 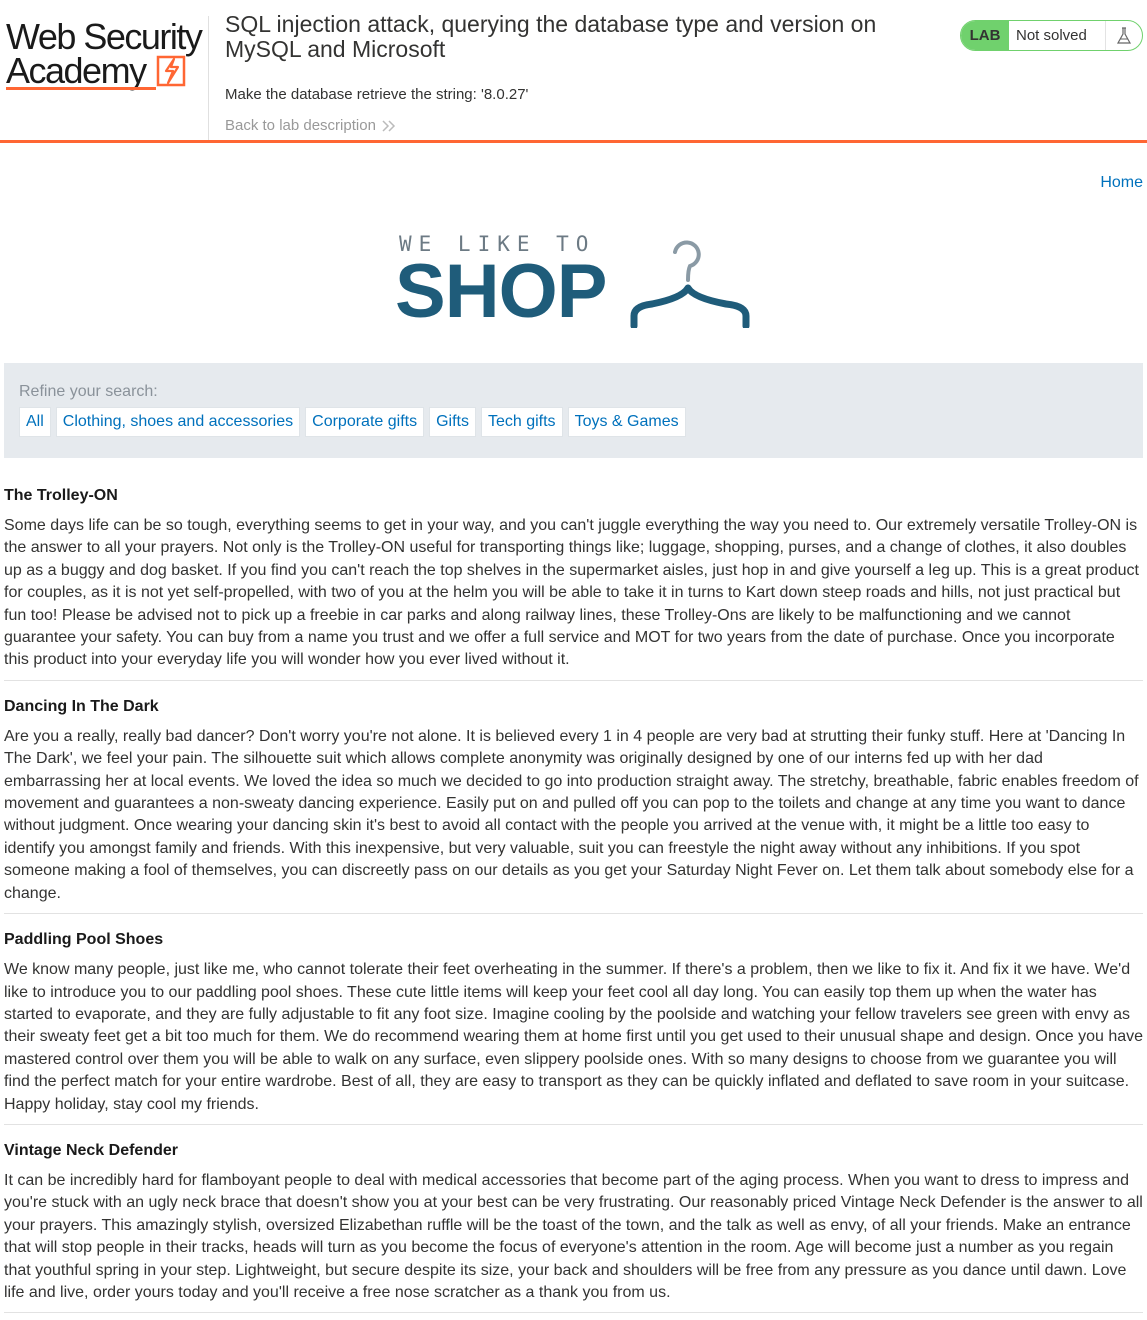 I want to click on lab-badge: LAB, so click(x=985, y=35).